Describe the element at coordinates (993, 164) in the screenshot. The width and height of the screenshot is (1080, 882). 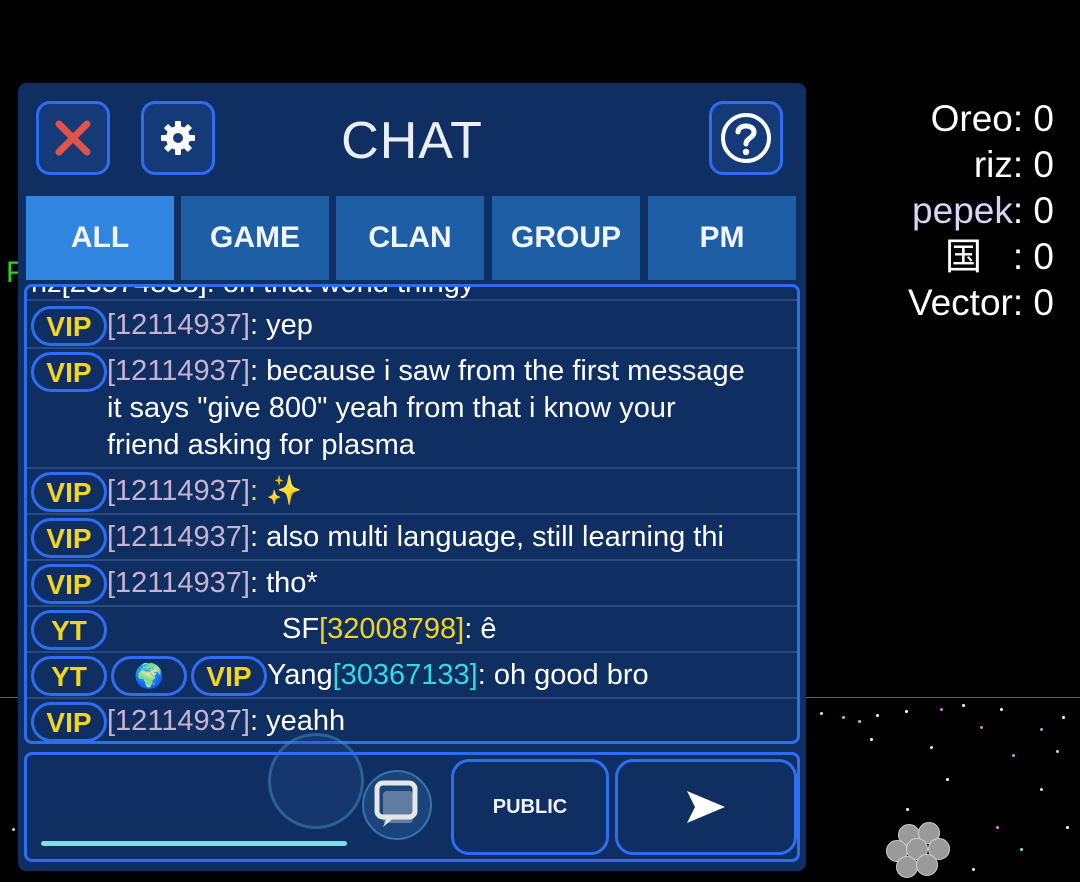
I see `leaderboard-name: riz` at that location.